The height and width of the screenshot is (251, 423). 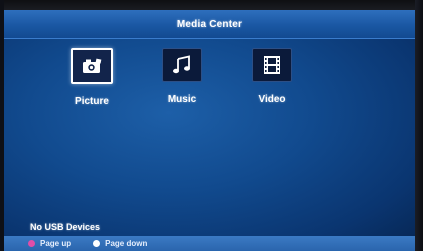 I want to click on page-up-label: Page up, so click(x=56, y=243).